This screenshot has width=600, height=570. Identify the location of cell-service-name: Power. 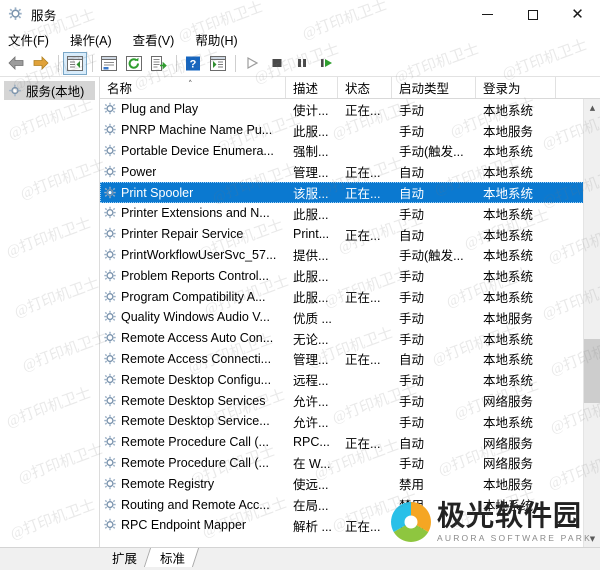
(193, 172).